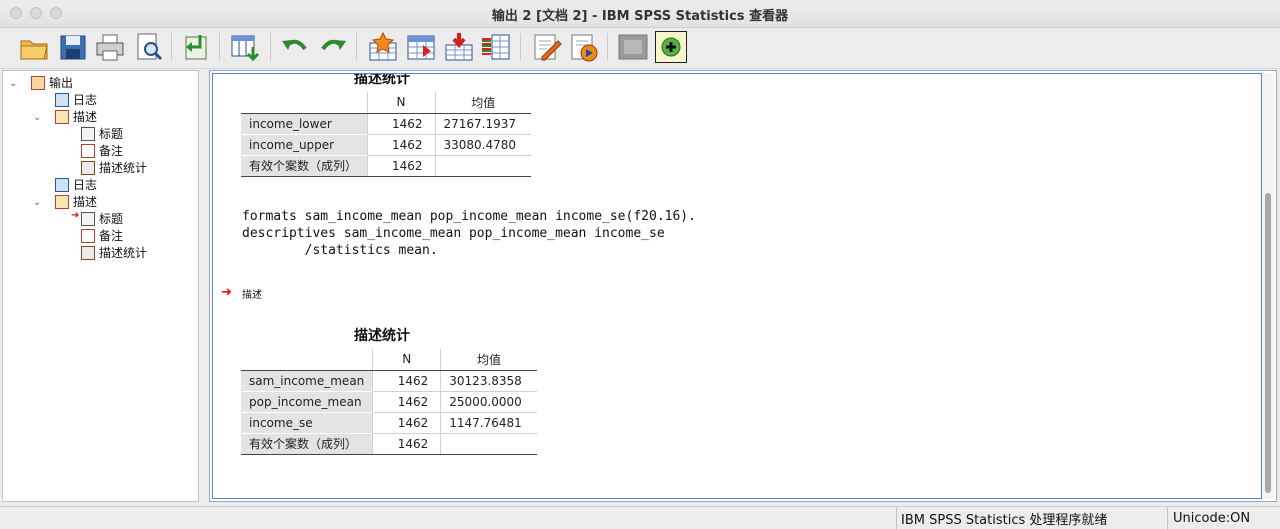 Image resolution: width=1280 pixels, height=529 pixels. I want to click on outline-pane: ⌄ 输出 日志 ⌄ 描述 标题 备注 描述统计 日志 ⌄ 描述 ➜ 标题 备注, so click(100, 286).